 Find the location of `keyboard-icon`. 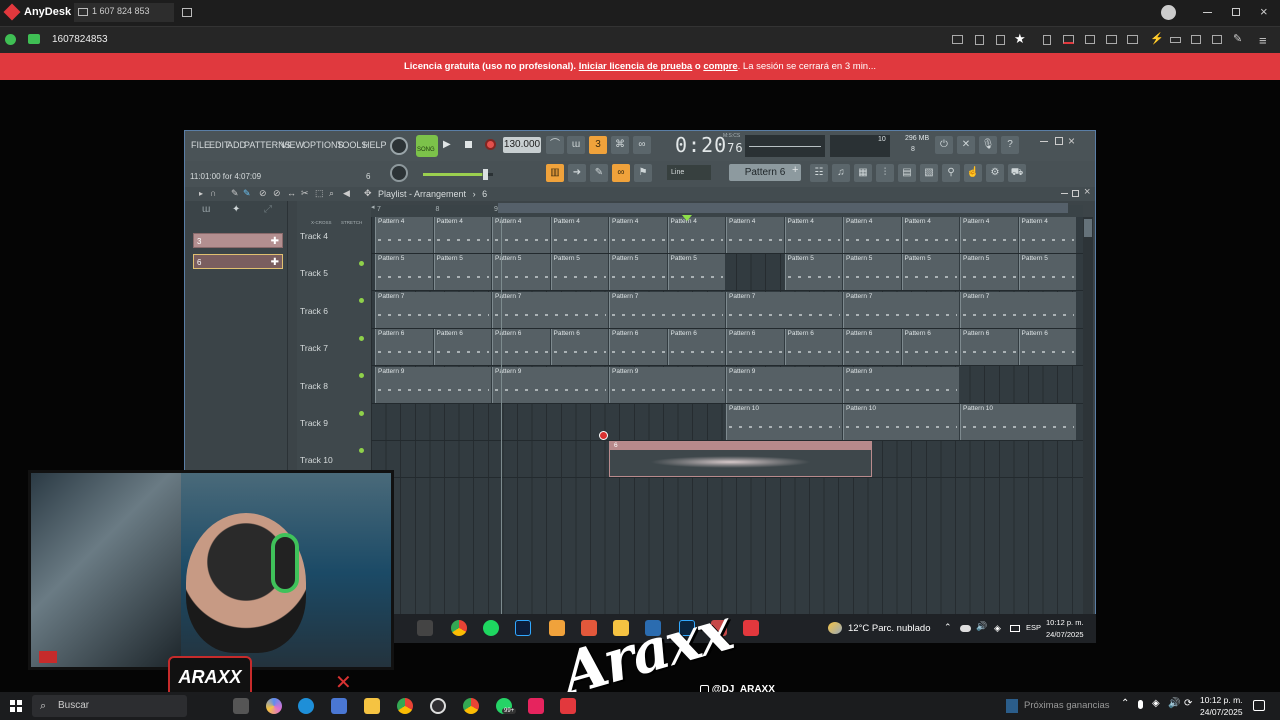

keyboard-icon is located at coordinates (1175, 40).